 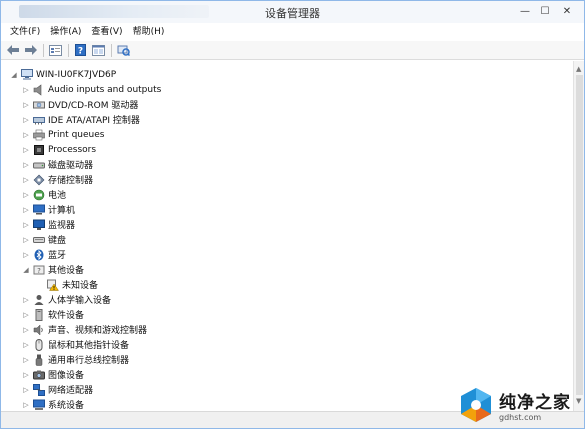 I want to click on mouse-icon, so click(x=39, y=344).